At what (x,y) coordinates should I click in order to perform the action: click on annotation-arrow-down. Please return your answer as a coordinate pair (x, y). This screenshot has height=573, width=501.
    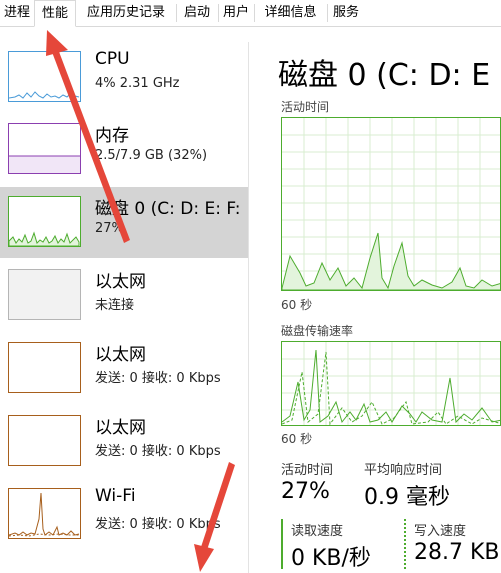
    Looking at the image, I should click on (214, 517).